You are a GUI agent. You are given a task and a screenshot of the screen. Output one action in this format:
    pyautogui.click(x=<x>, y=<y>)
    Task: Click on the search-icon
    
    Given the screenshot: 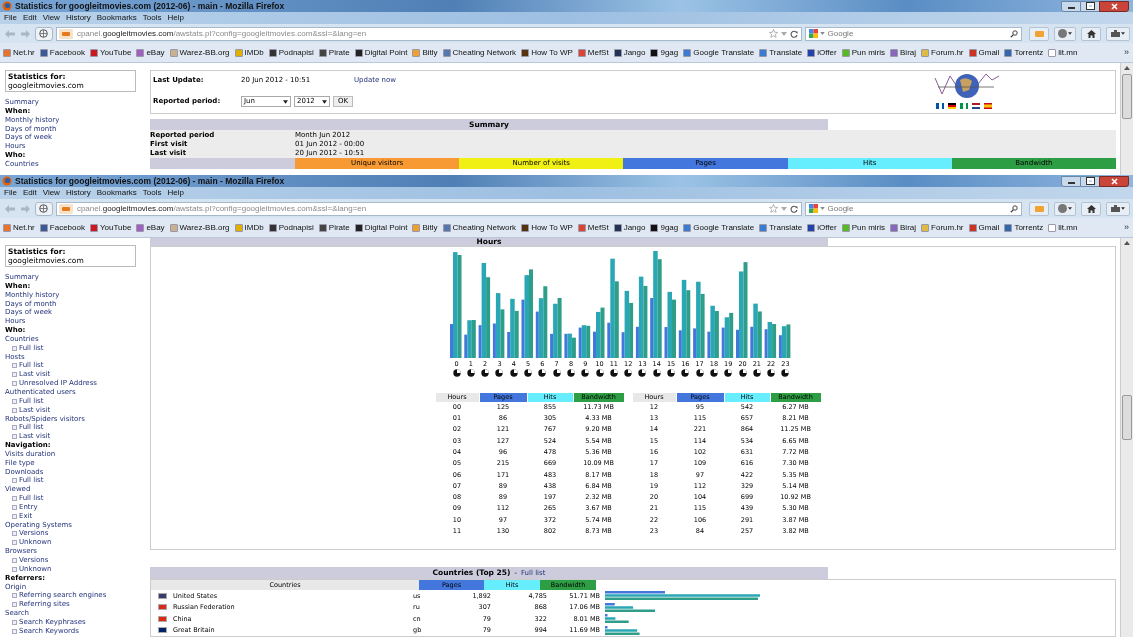 What is the action you would take?
    pyautogui.click(x=1014, y=33)
    